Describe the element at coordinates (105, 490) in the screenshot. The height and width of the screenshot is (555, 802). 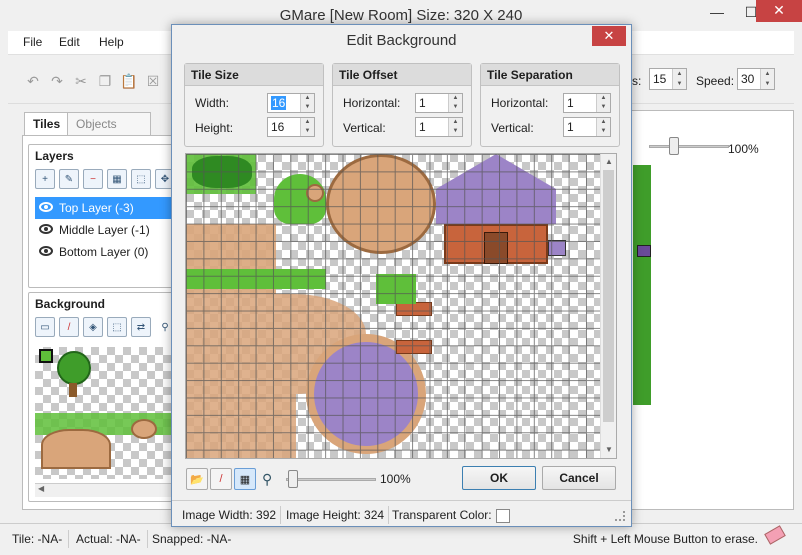
I see `background-hscroll: ◀` at that location.